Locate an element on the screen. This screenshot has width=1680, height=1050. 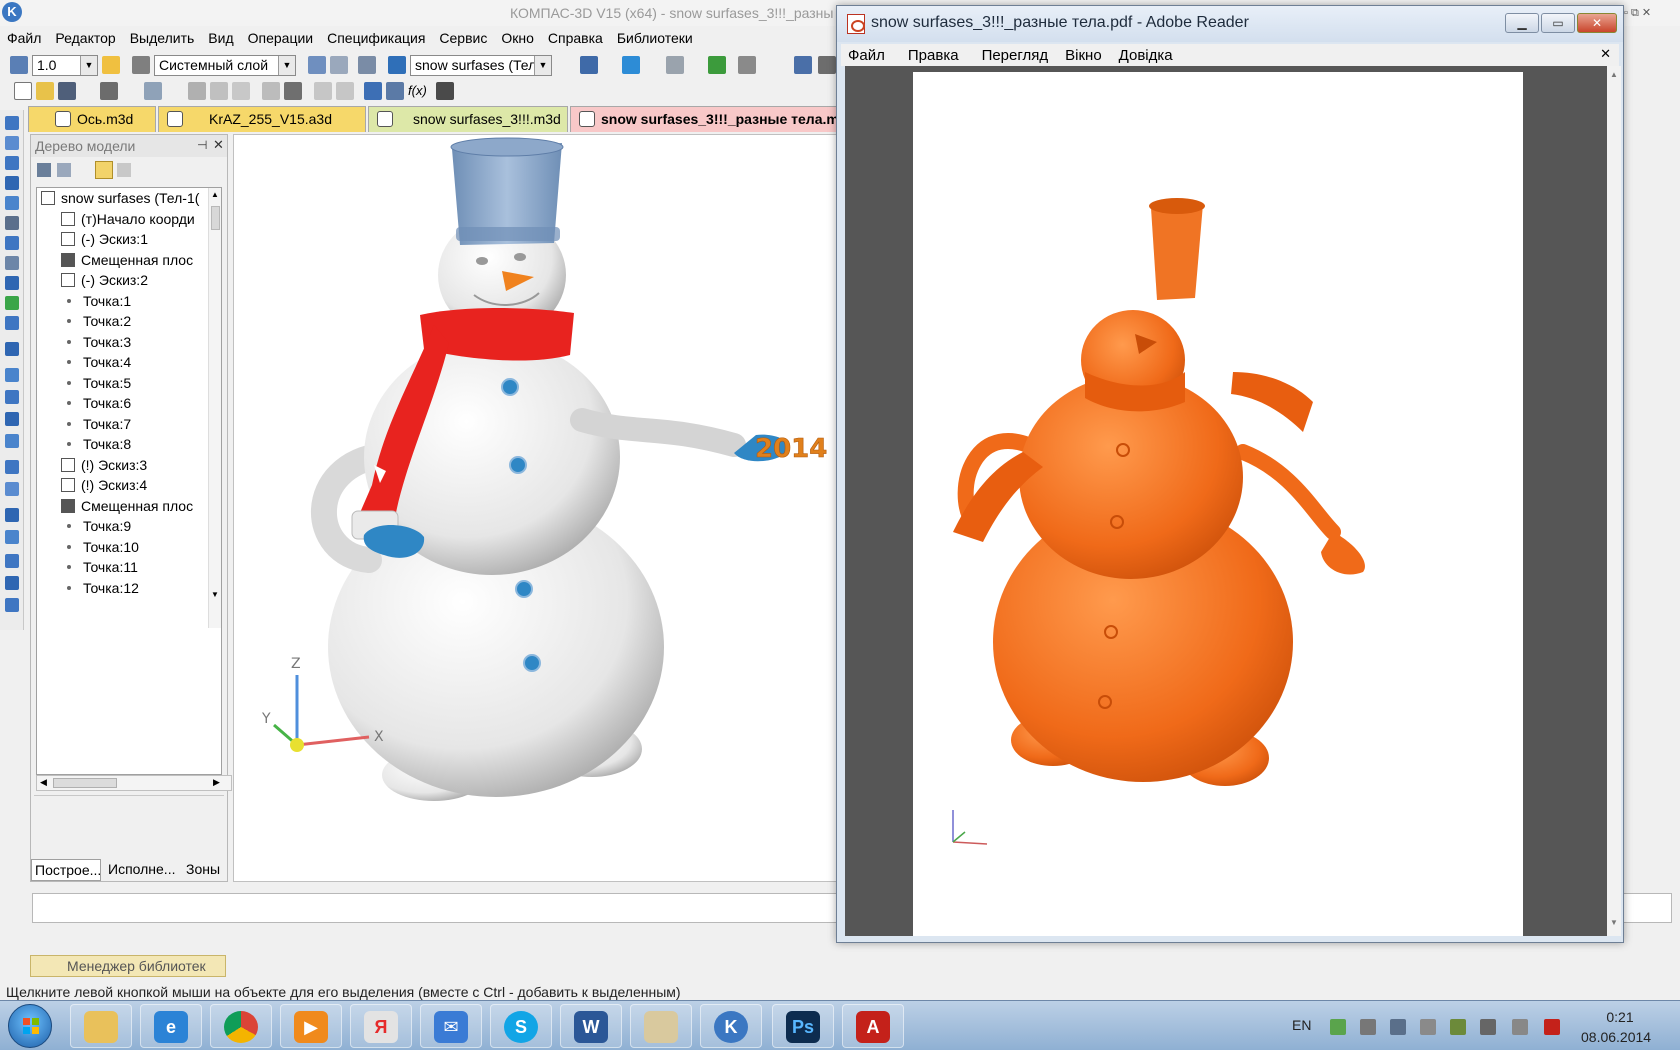
tree-order-icon is located at coordinates (104, 170).